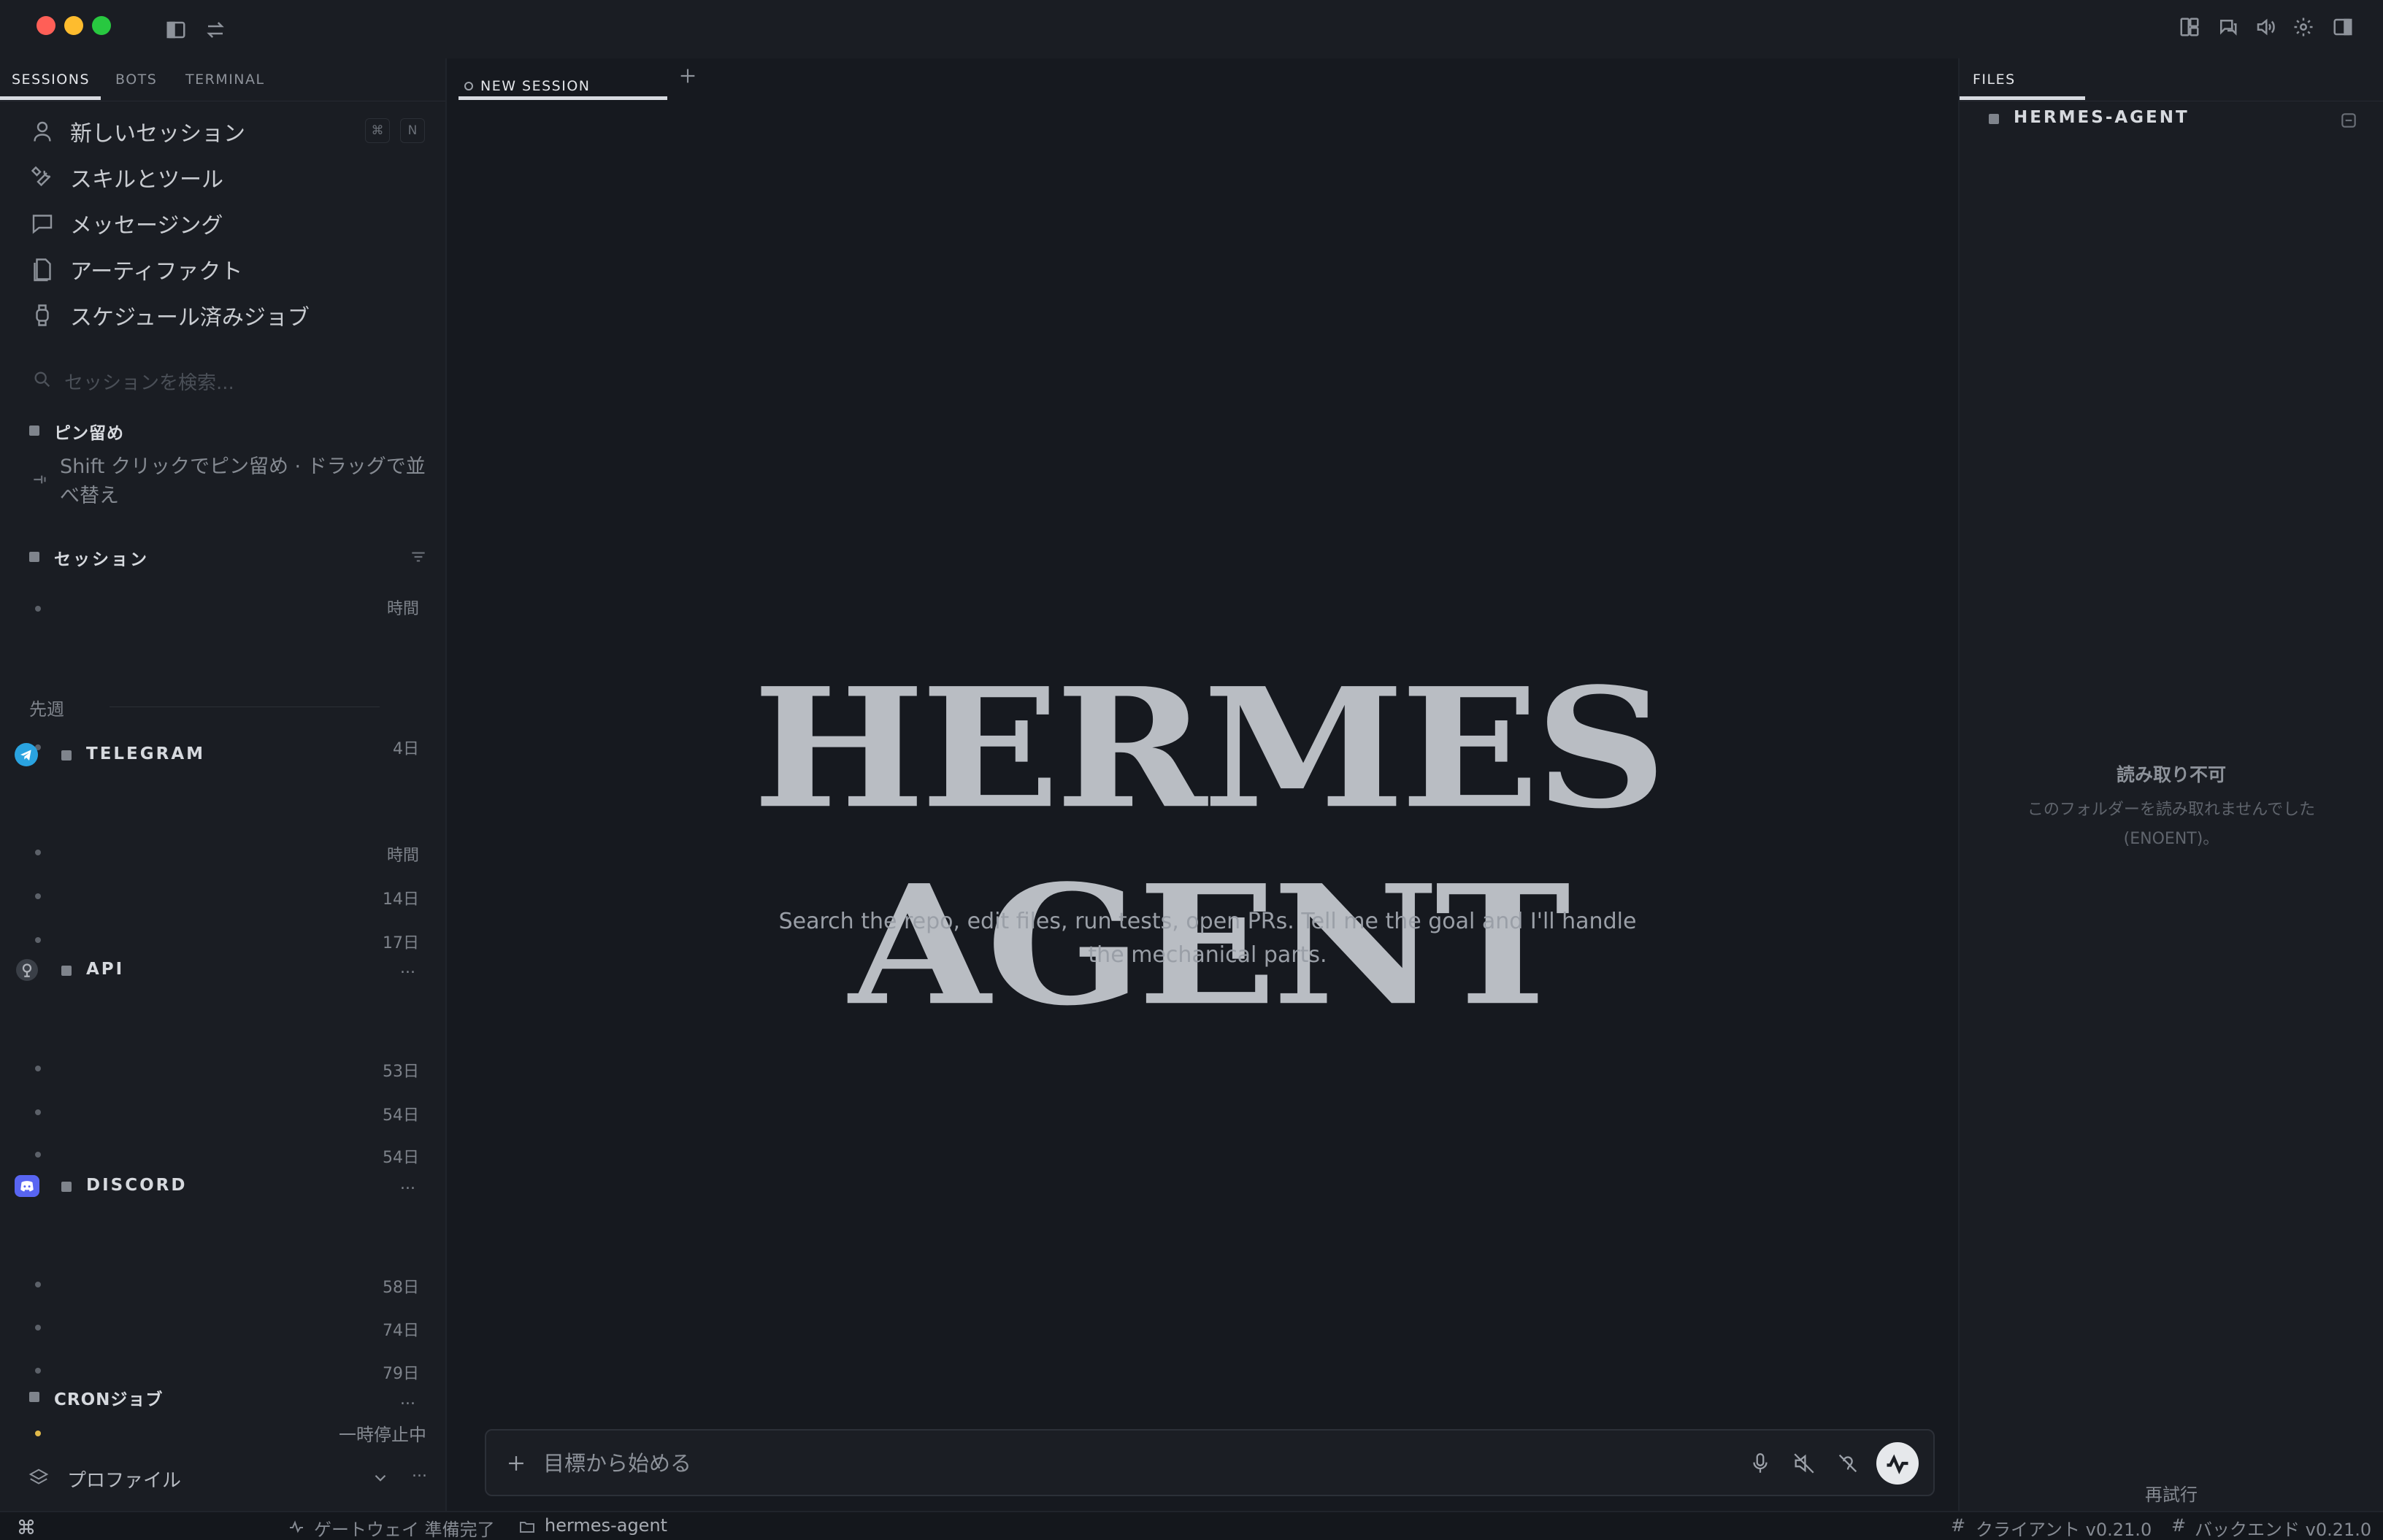  What do you see at coordinates (47, 709) in the screenshot?
I see `group-label: 先週` at bounding box center [47, 709].